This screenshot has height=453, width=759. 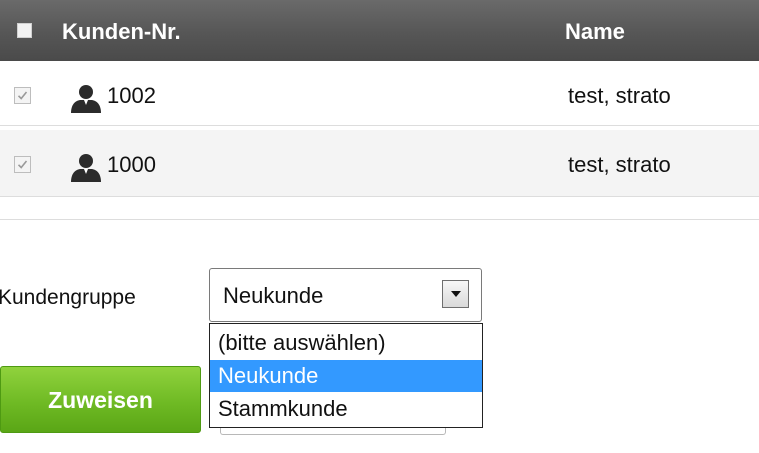 What do you see at coordinates (121, 32) in the screenshot?
I see `column-header-kunden-nr: Kunden-Nr.` at bounding box center [121, 32].